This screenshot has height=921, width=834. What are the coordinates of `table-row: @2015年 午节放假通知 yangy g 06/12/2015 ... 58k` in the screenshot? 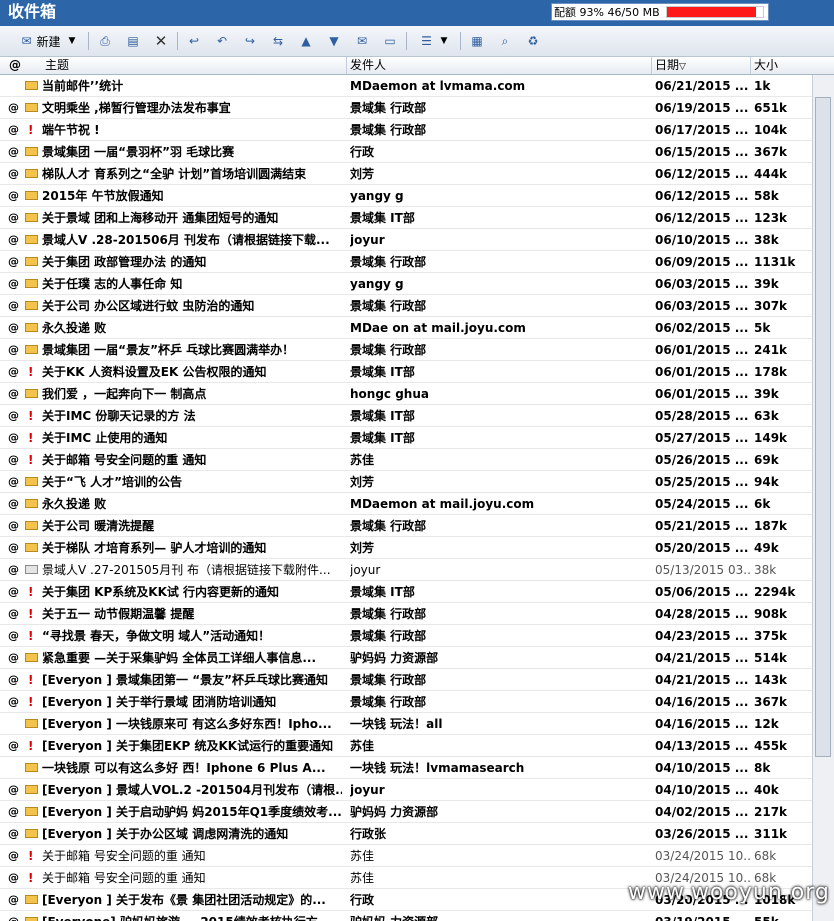 It's located at (406, 196).